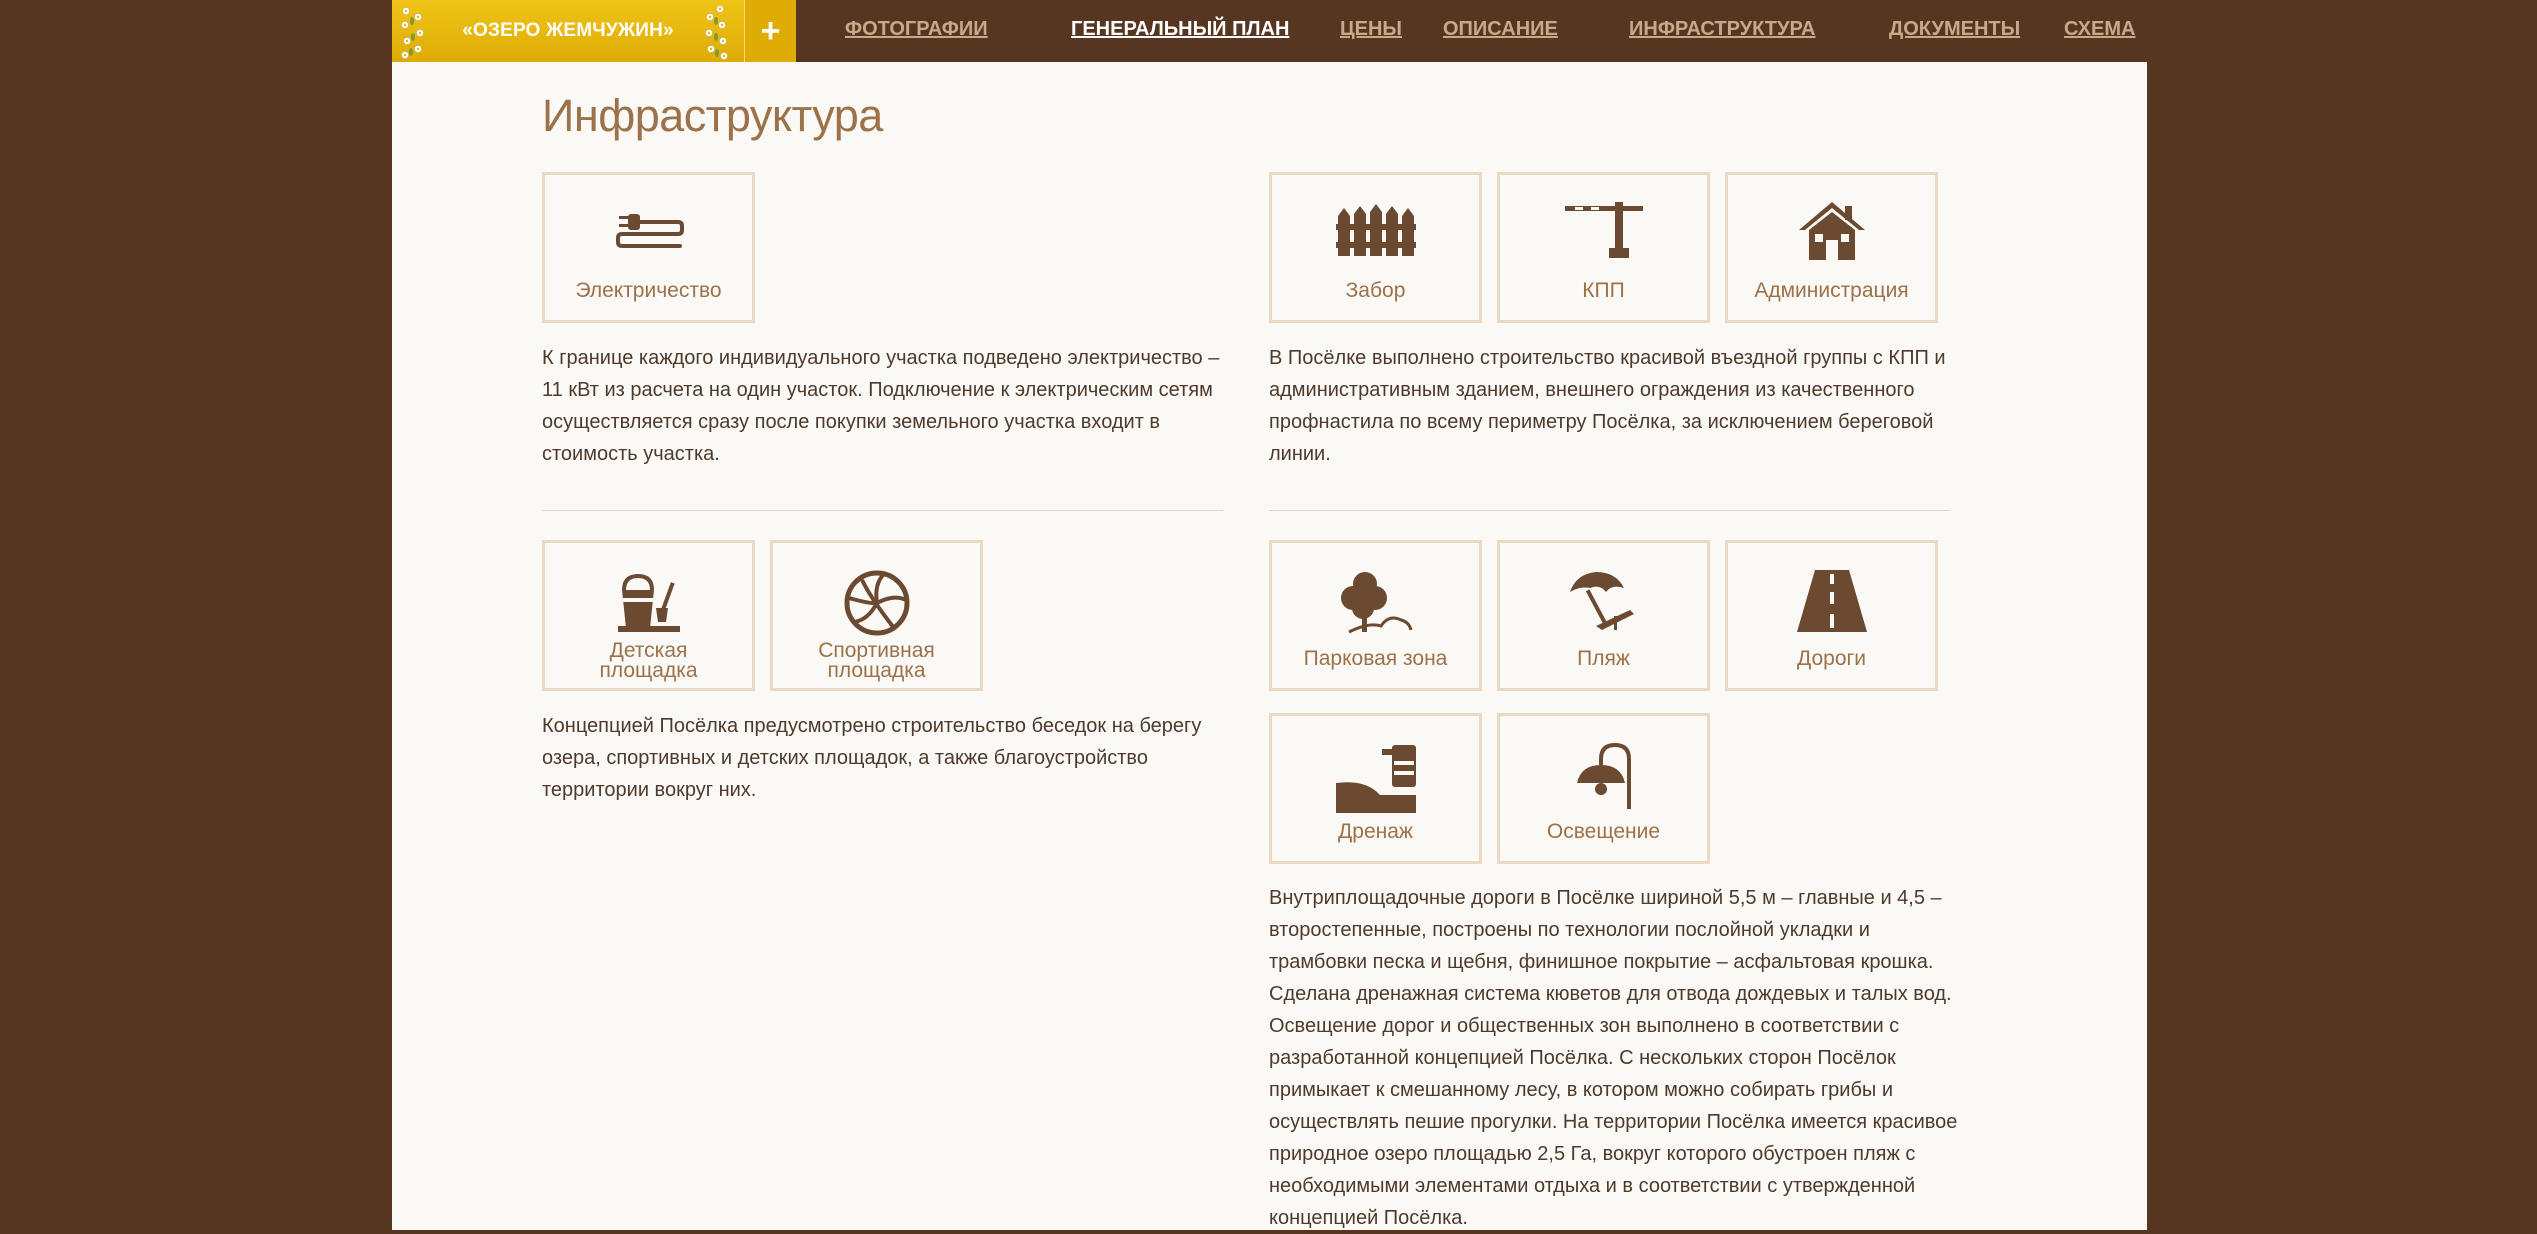 This screenshot has height=1234, width=2537. I want to click on tile-label: Дренаж, so click(1375, 831).